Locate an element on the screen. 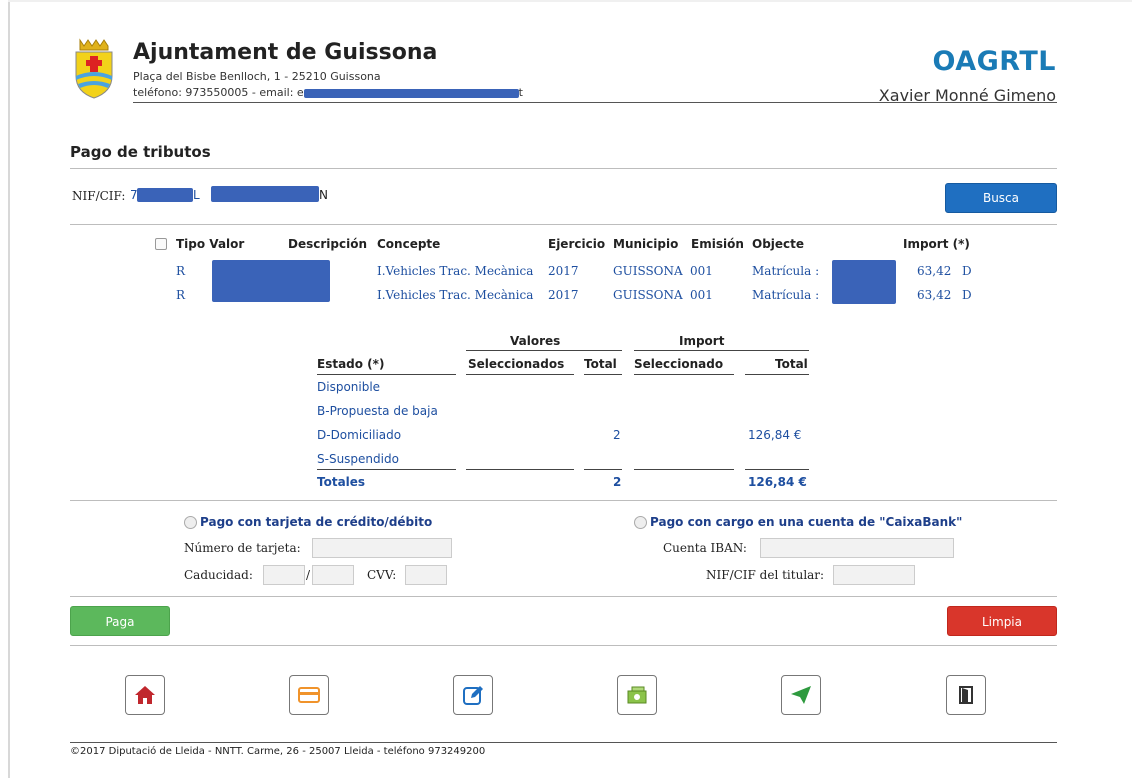  clear-button: Limpia is located at coordinates (1002, 621).